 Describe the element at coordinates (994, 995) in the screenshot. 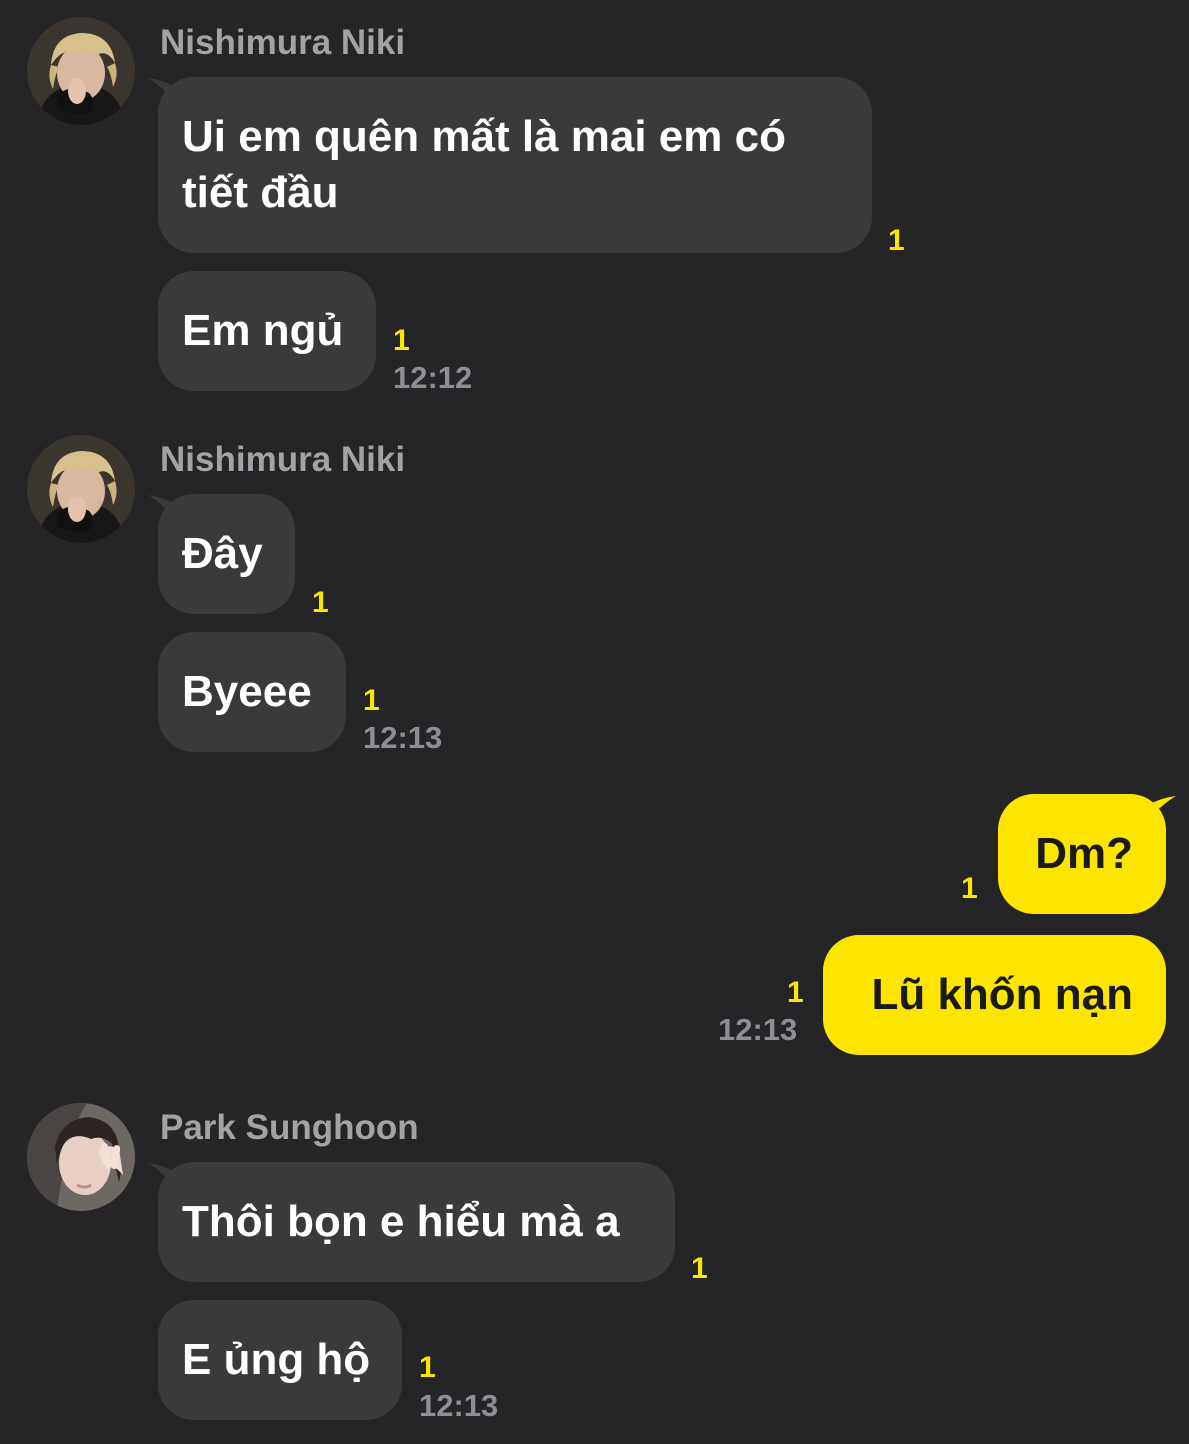

I see `message-bubble: Lũ khốn nạn` at that location.